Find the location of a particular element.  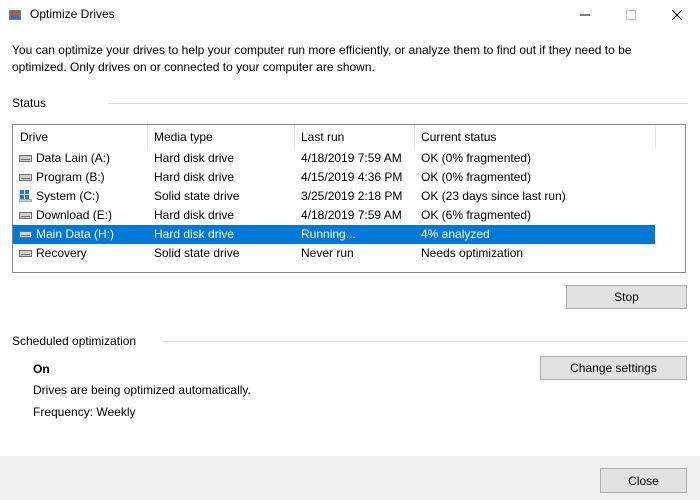

footer-bar is located at coordinates (350, 478).